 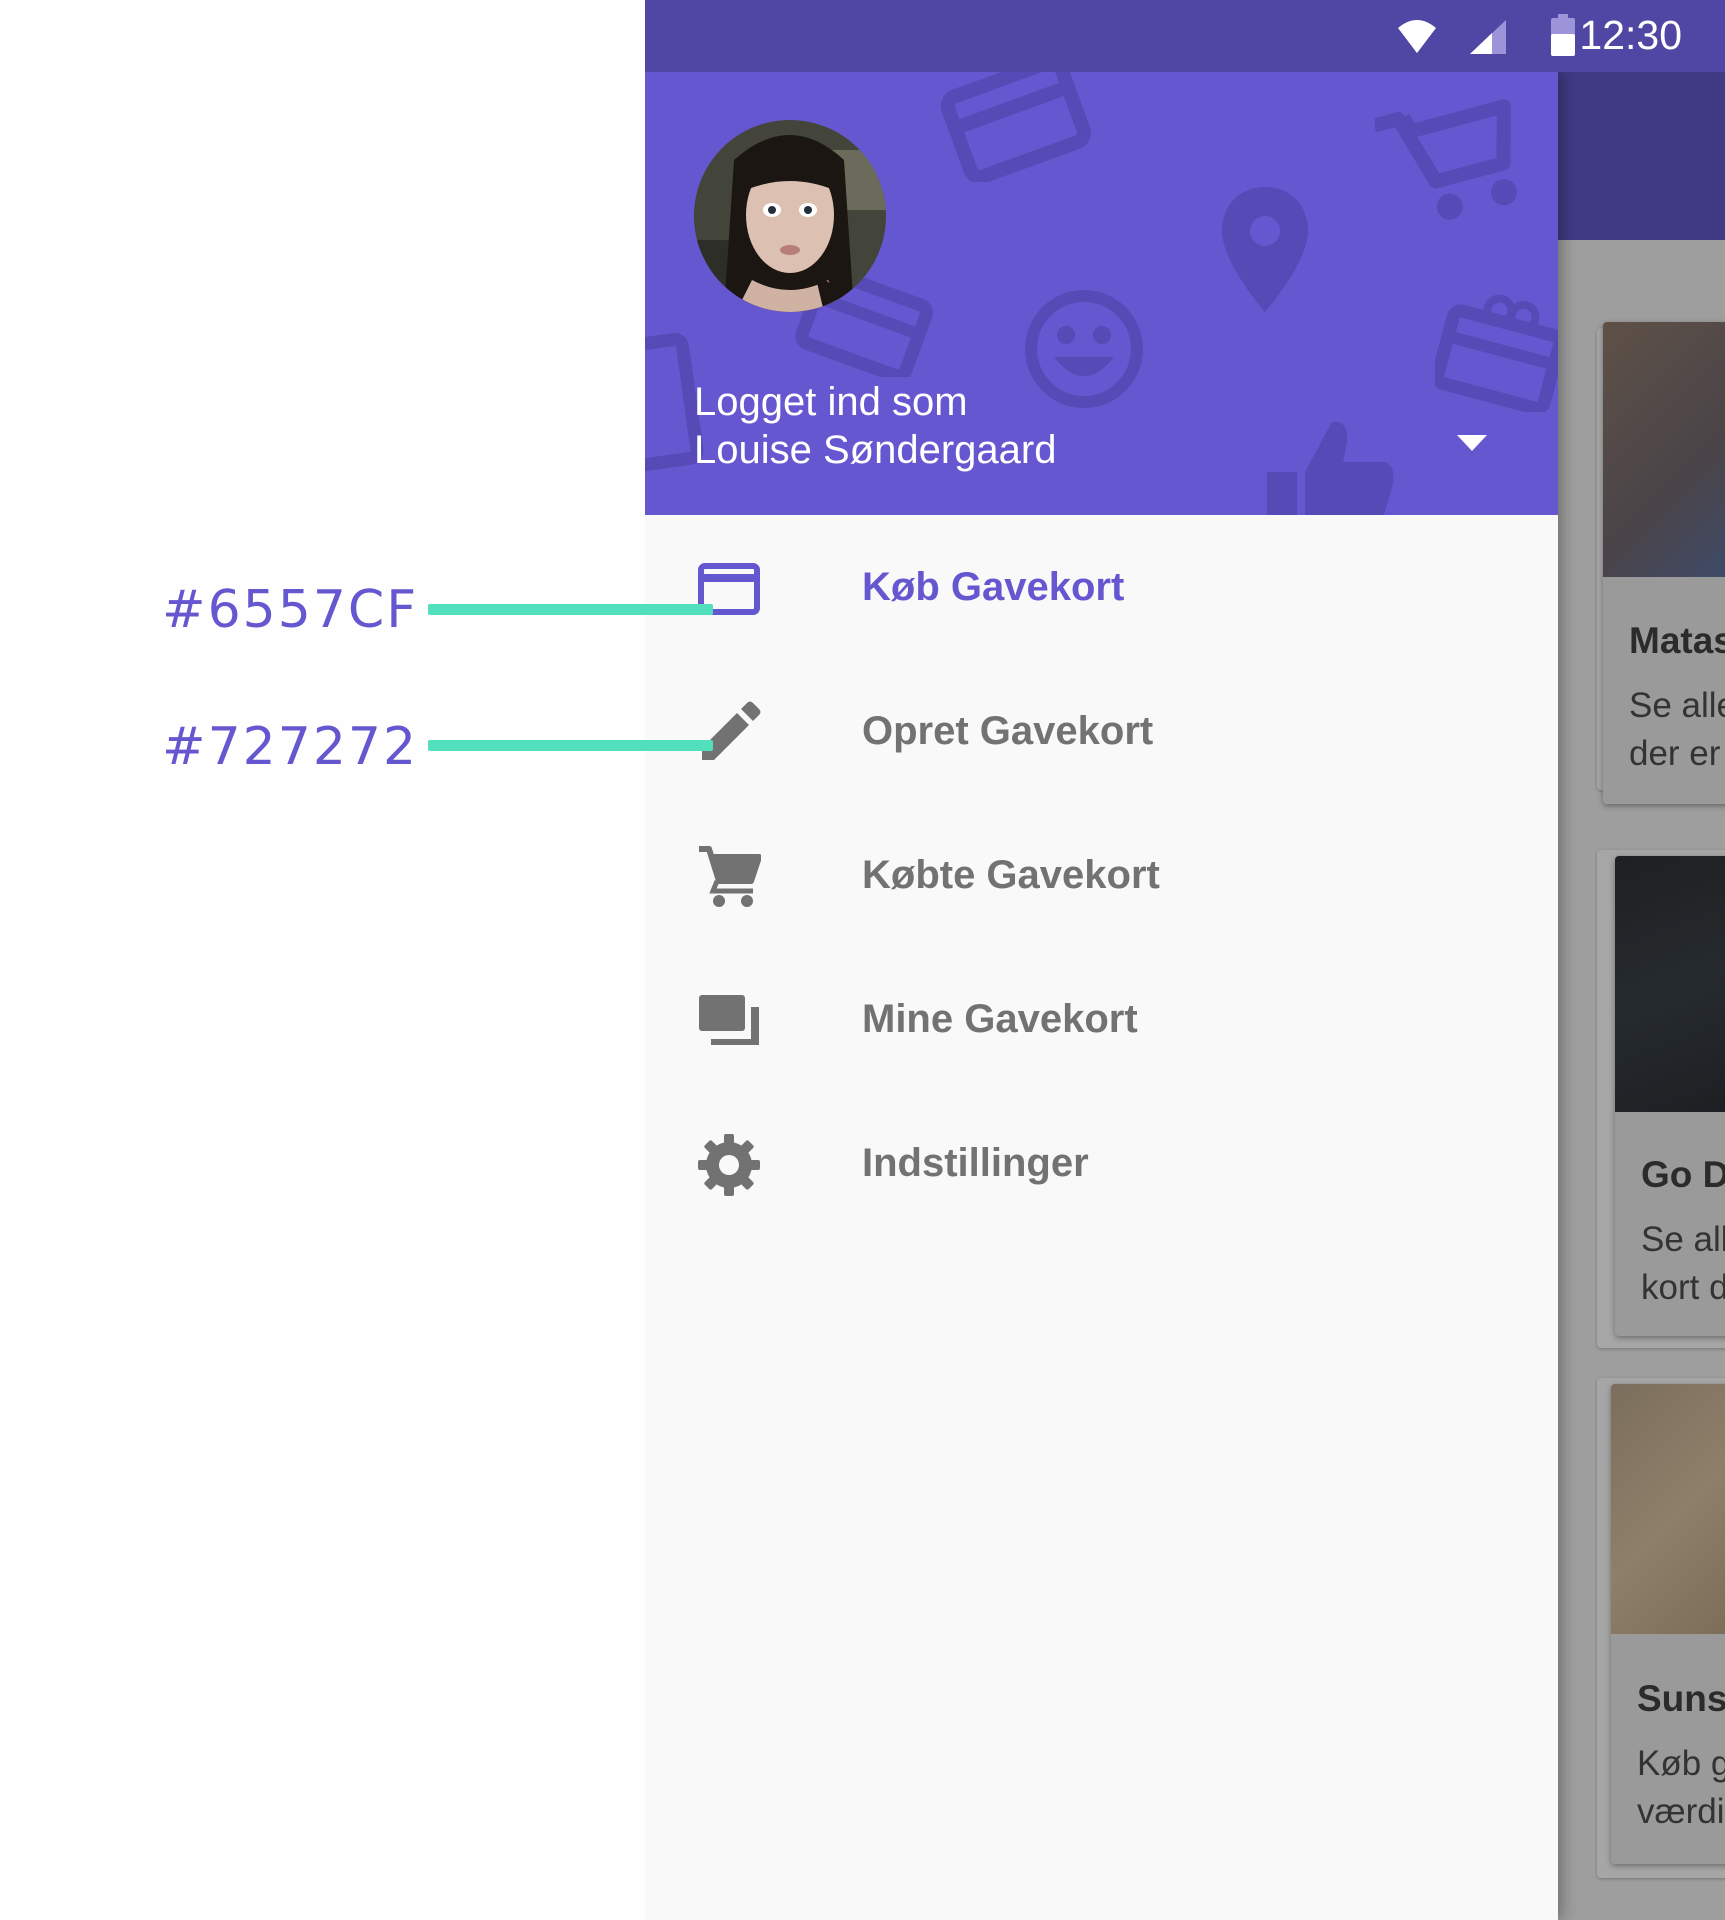 I want to click on background-card: Matas Se alle der er, so click(x=1664, y=563).